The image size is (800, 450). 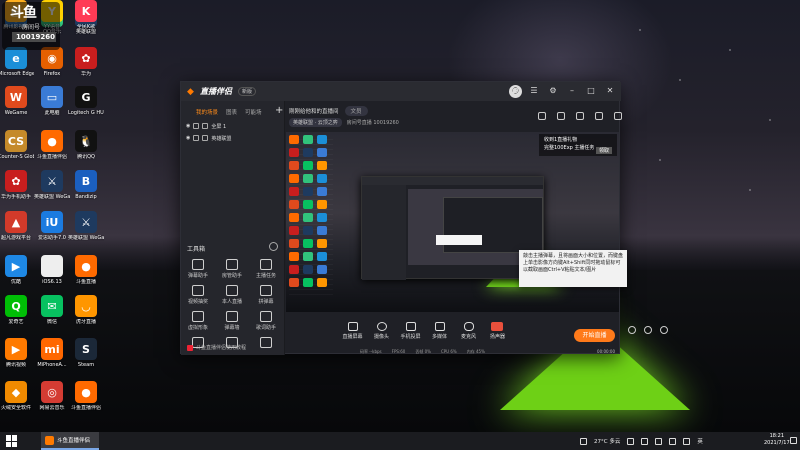 I want to click on tool-button: 主播任务, so click(x=266, y=269).